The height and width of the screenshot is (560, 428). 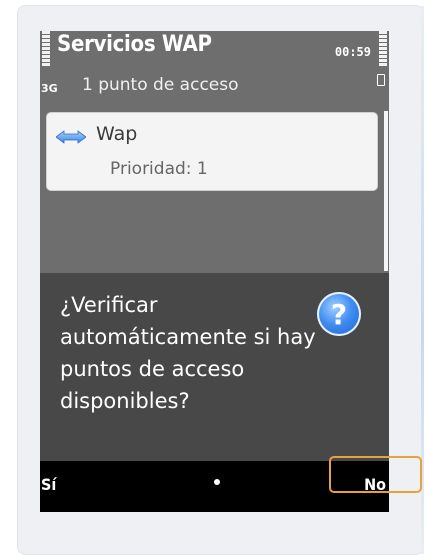 What do you see at coordinates (49, 88) in the screenshot?
I see `network-indicator: 3G` at bounding box center [49, 88].